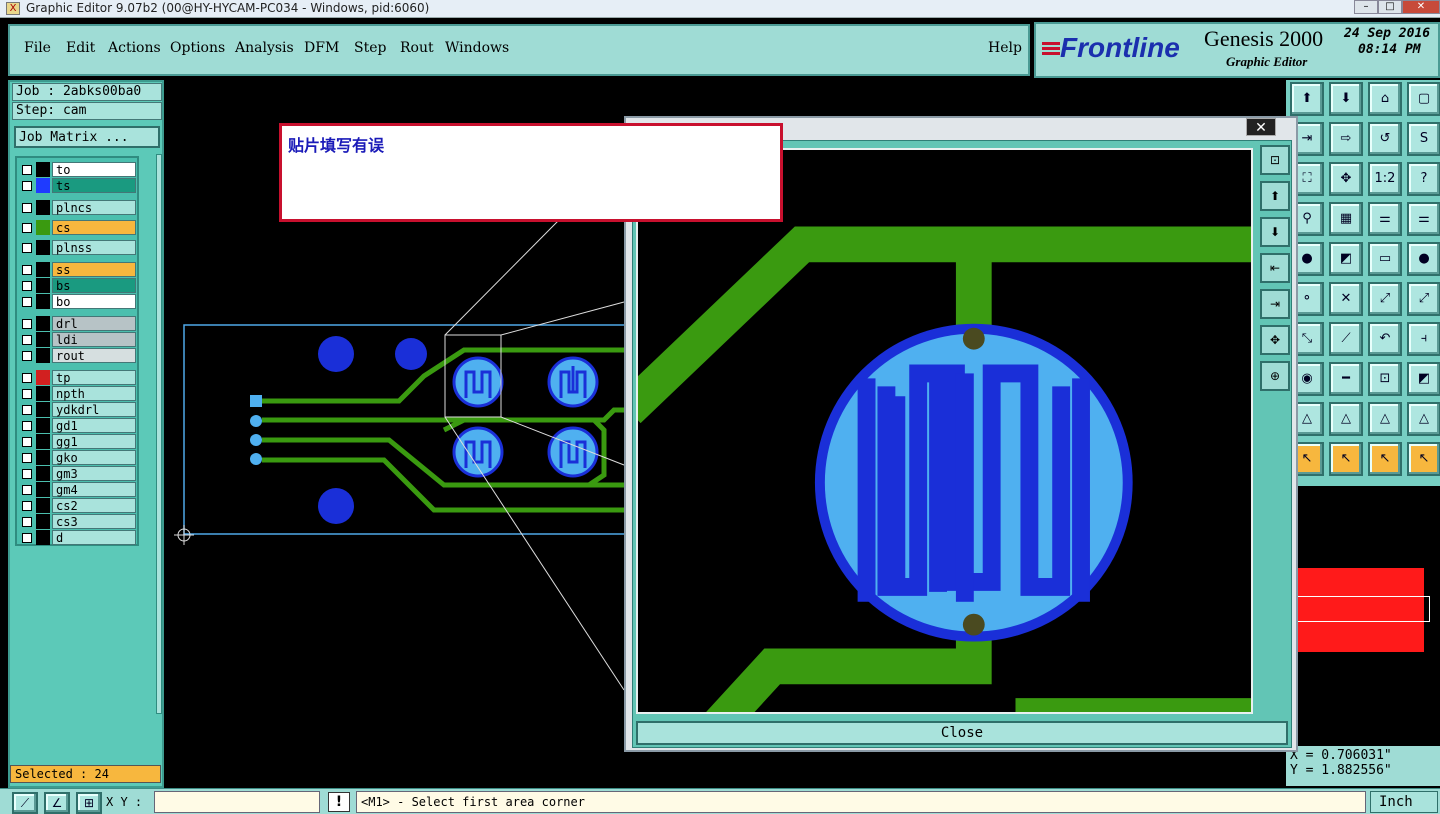 The image size is (1440, 814). I want to click on layer-row-cs3: cs3, so click(78, 522).